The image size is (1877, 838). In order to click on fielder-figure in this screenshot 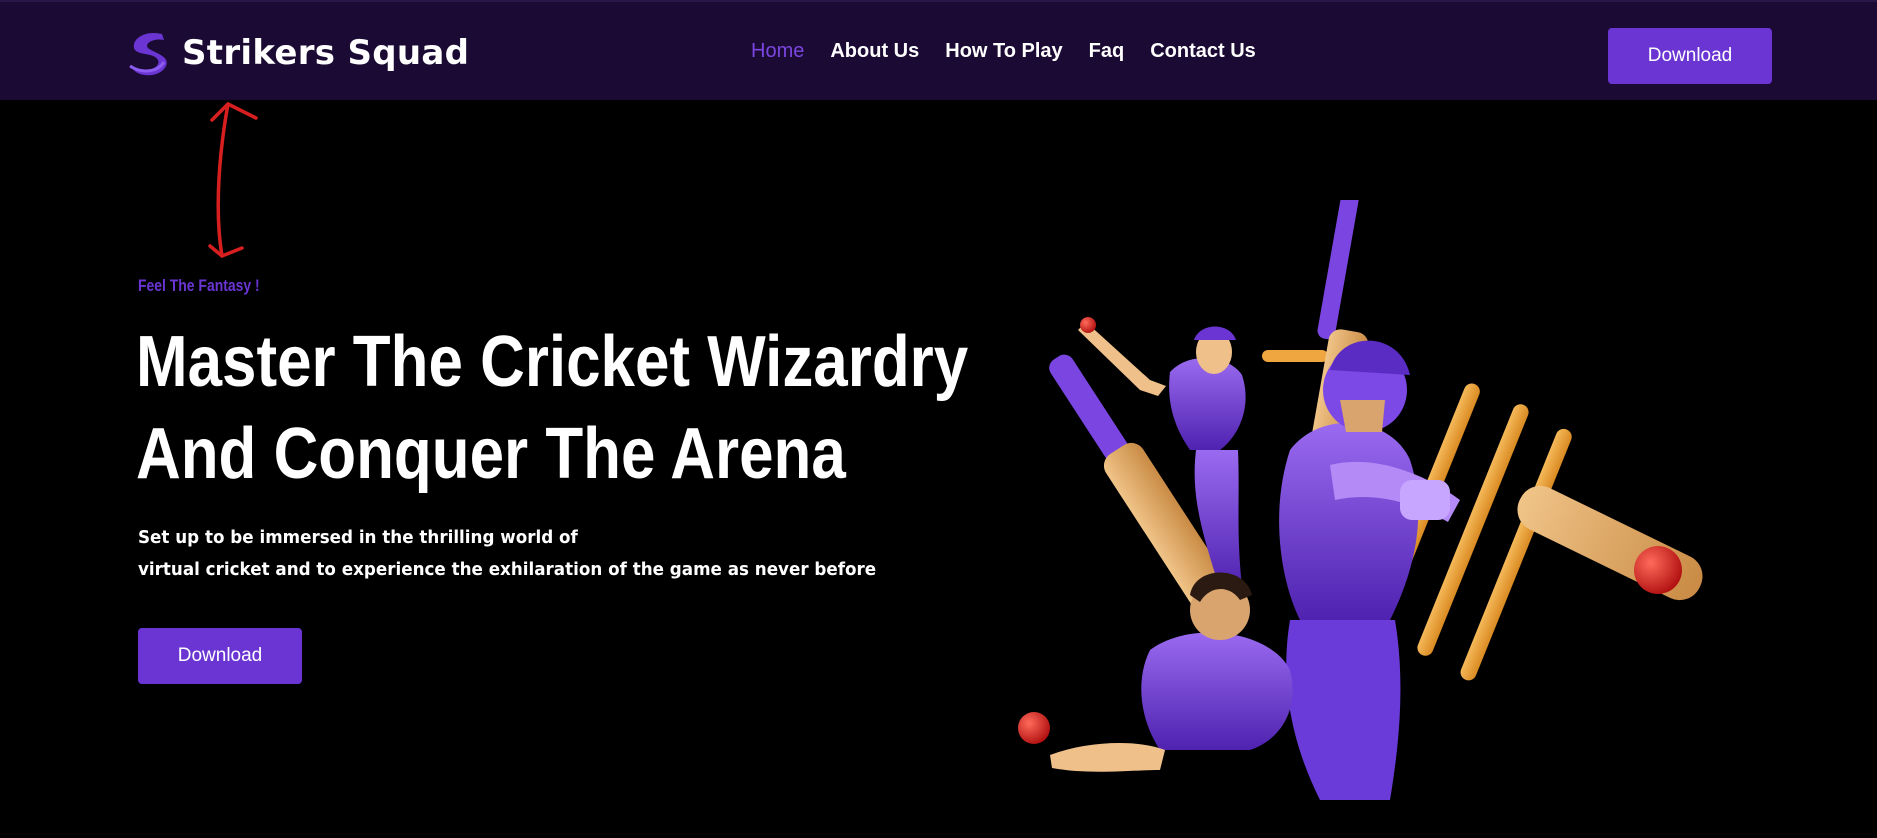, I will do `click(1171, 672)`.